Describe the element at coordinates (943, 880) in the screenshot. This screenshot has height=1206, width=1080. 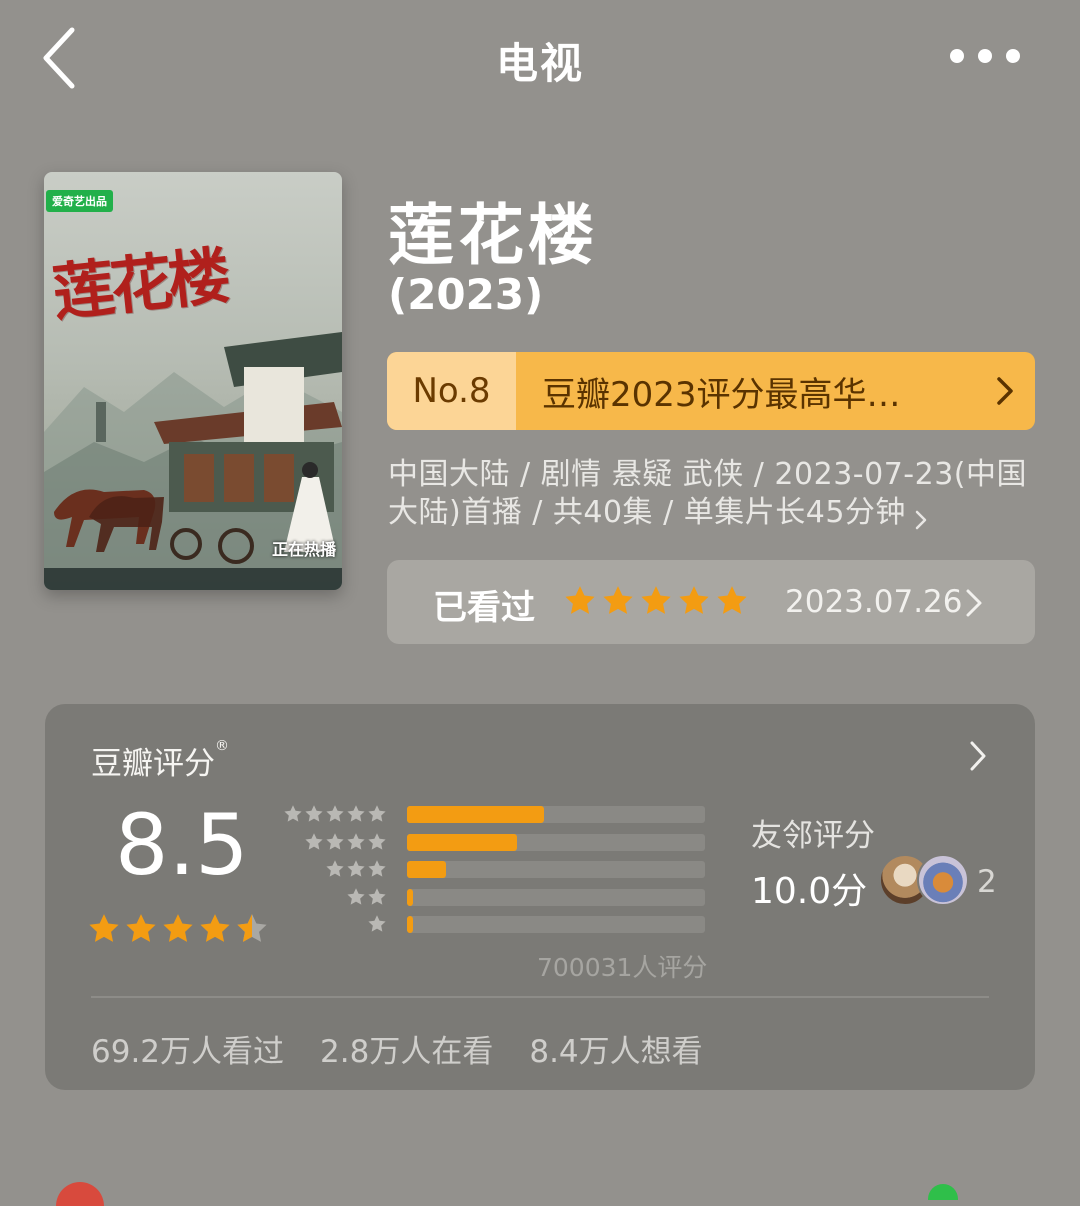
I see `avatar` at that location.